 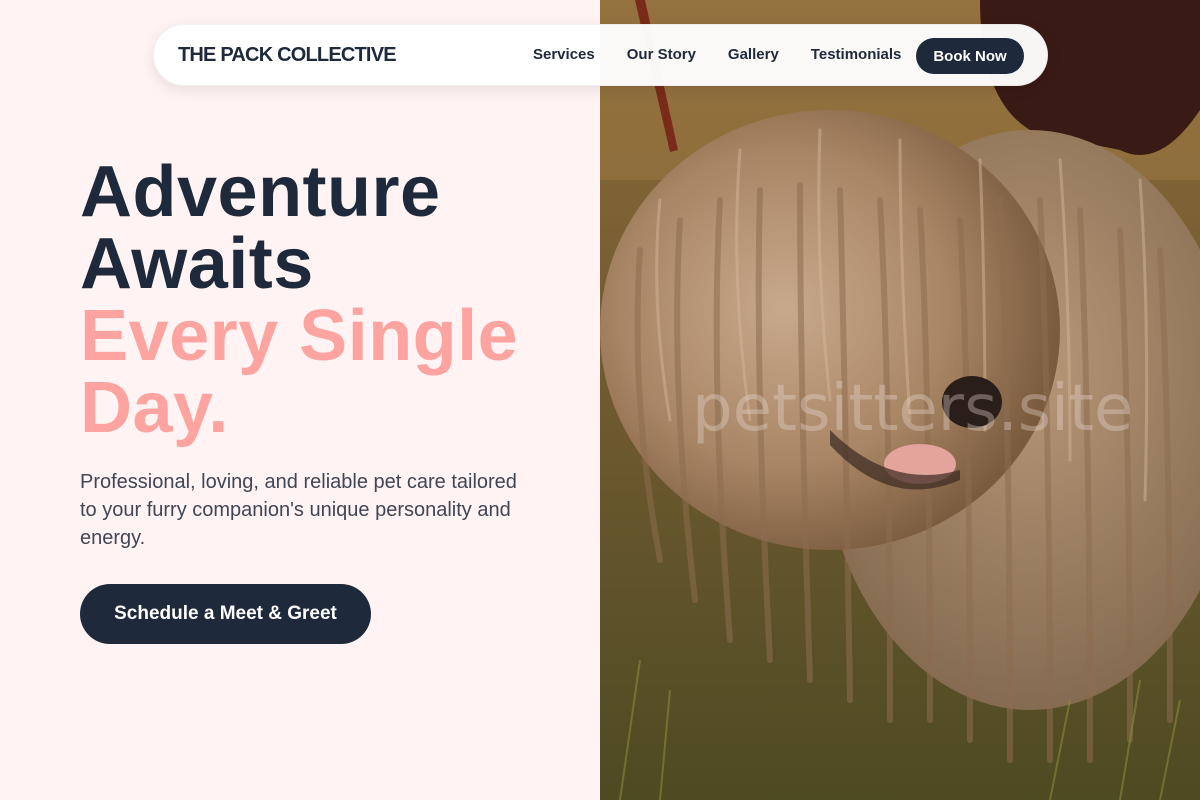 What do you see at coordinates (564, 54) in the screenshot?
I see `nav-link-services: Services` at bounding box center [564, 54].